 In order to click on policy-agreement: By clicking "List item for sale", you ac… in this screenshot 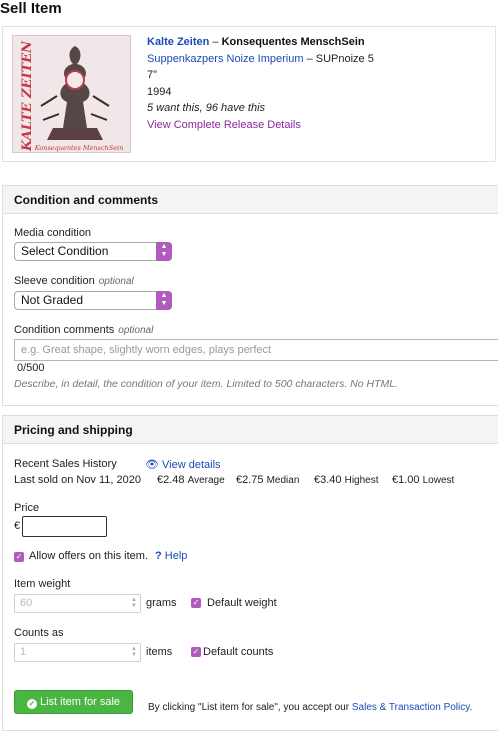, I will do `click(310, 707)`.